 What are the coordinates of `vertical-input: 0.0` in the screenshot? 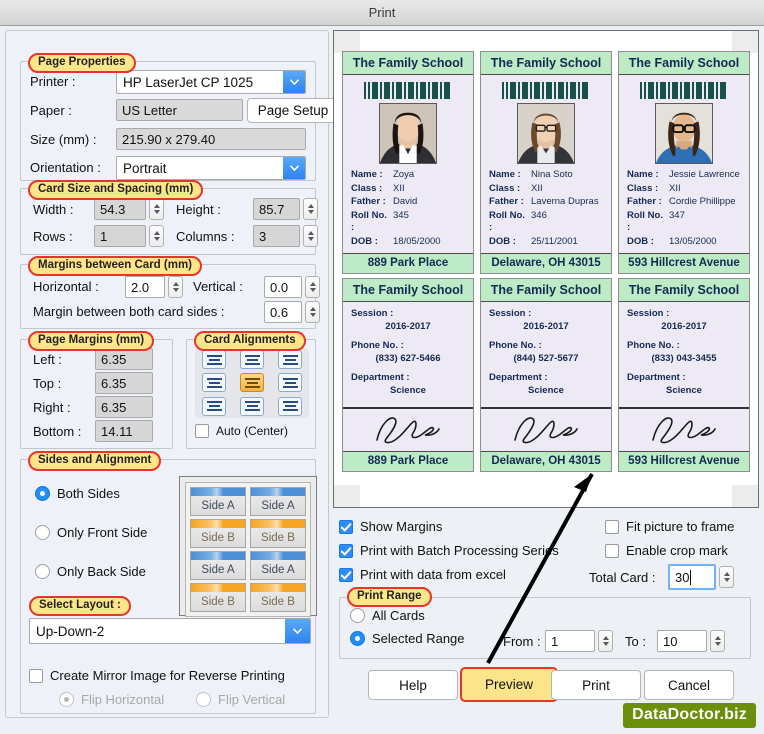 It's located at (283, 287).